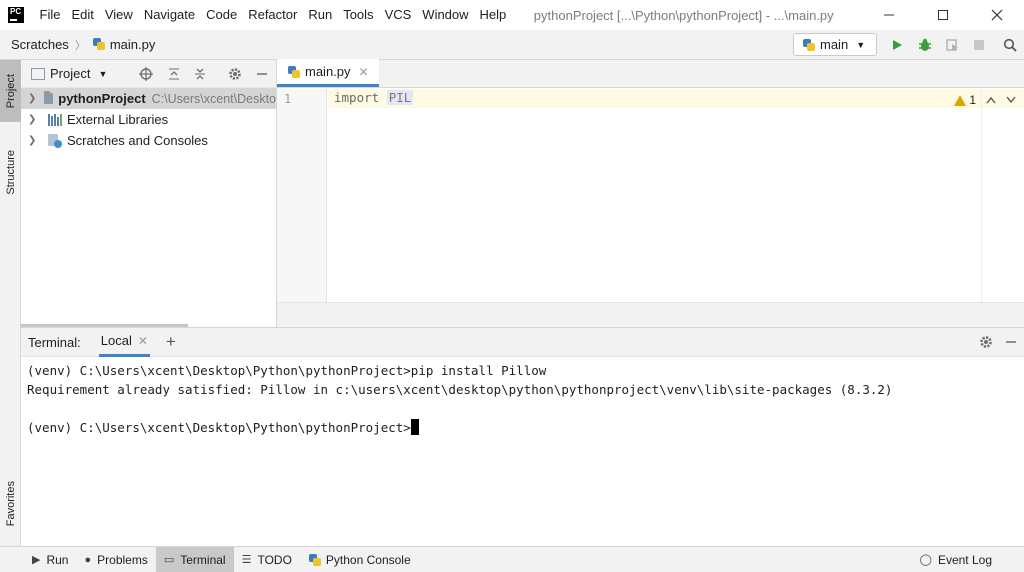 The image size is (1024, 572). I want to click on menu-vcs: VCS, so click(398, 15).